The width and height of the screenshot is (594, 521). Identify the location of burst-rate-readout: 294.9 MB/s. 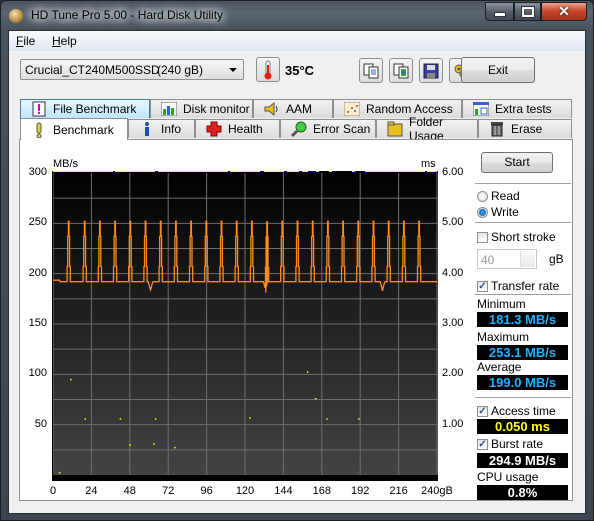
(522, 460).